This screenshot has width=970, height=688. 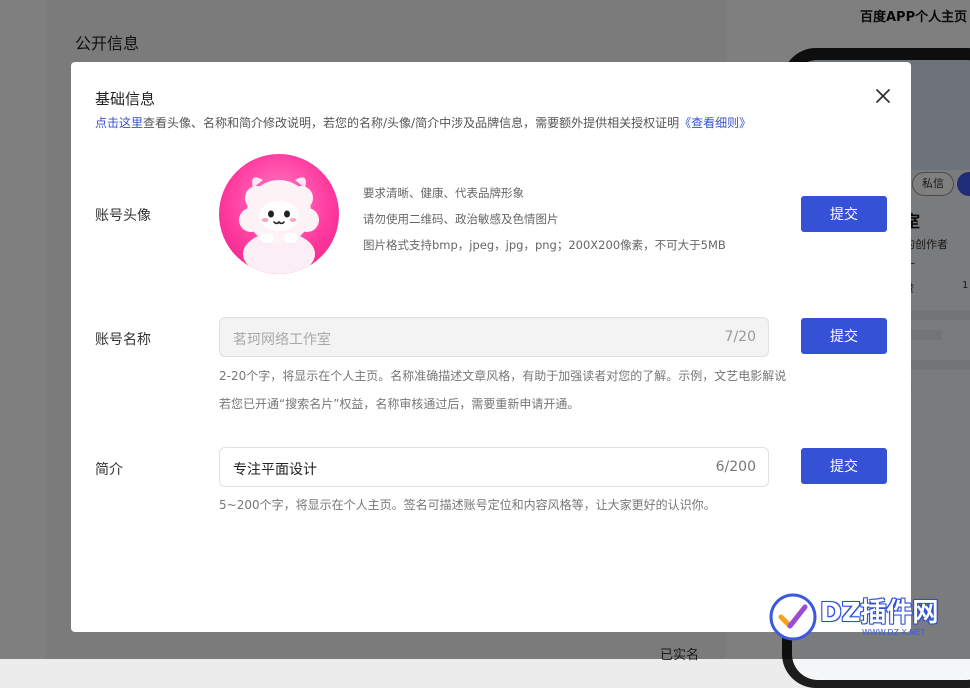 I want to click on intro-label: 简介, so click(x=109, y=470).